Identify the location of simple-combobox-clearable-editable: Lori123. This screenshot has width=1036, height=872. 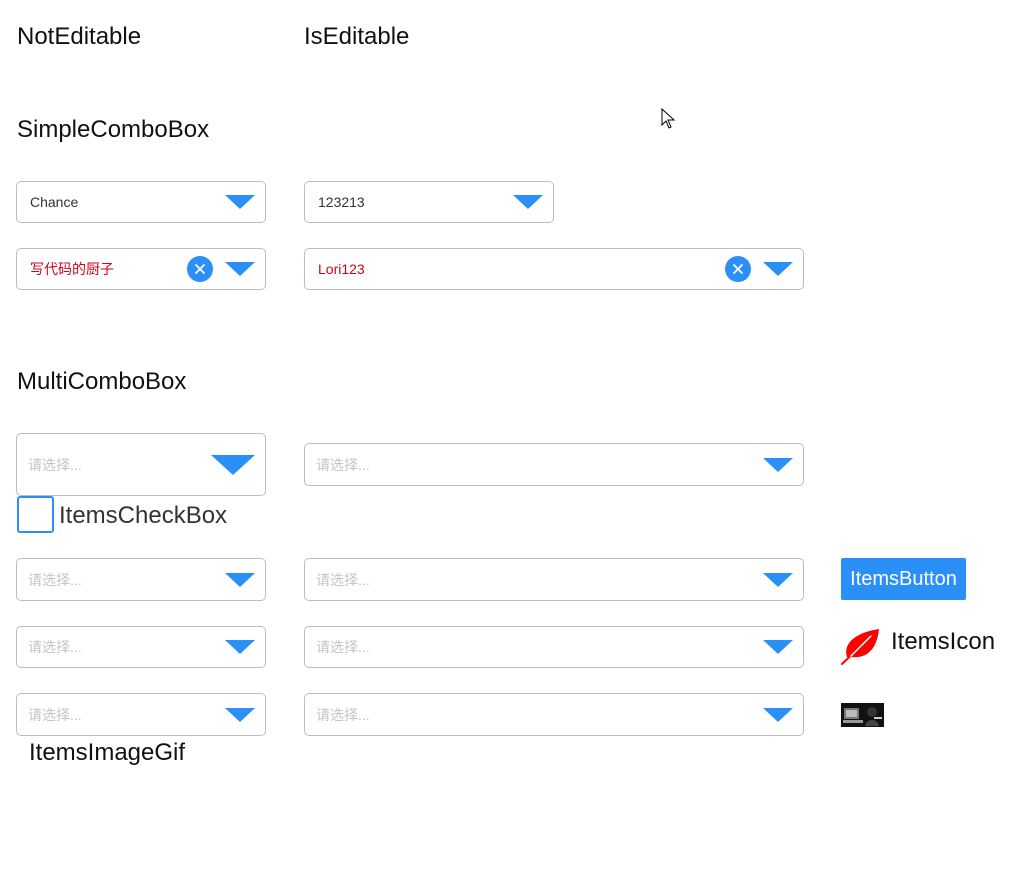
(554, 269).